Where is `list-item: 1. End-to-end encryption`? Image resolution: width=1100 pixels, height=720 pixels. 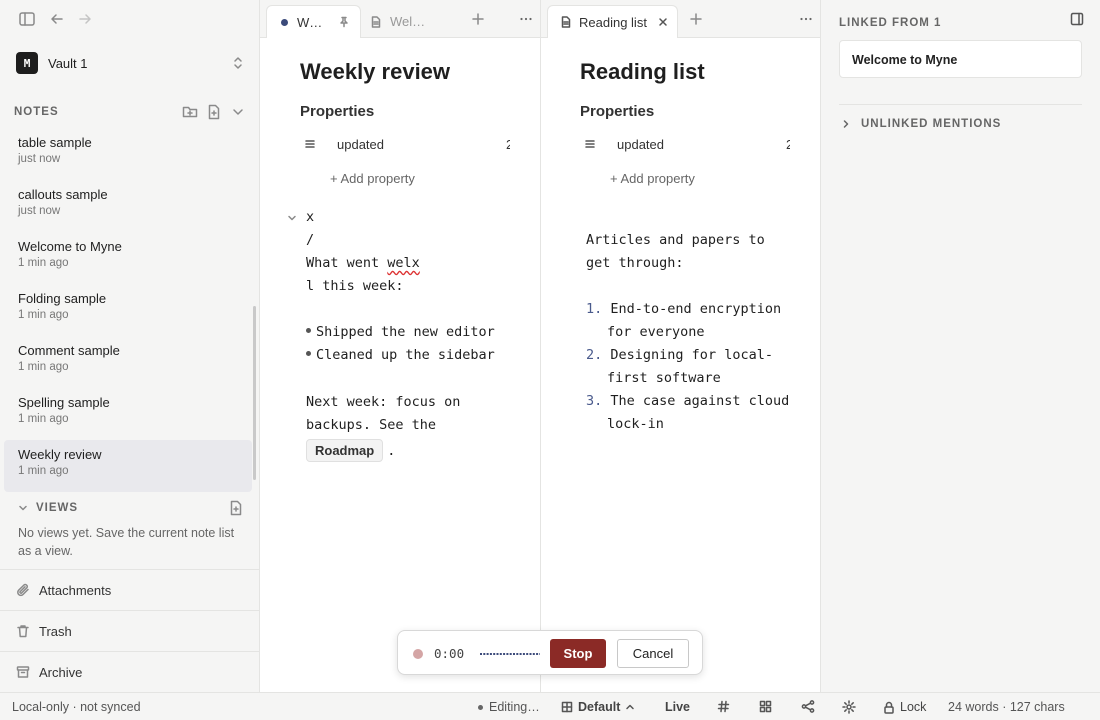 list-item: 1. End-to-end encryption is located at coordinates (684, 309).